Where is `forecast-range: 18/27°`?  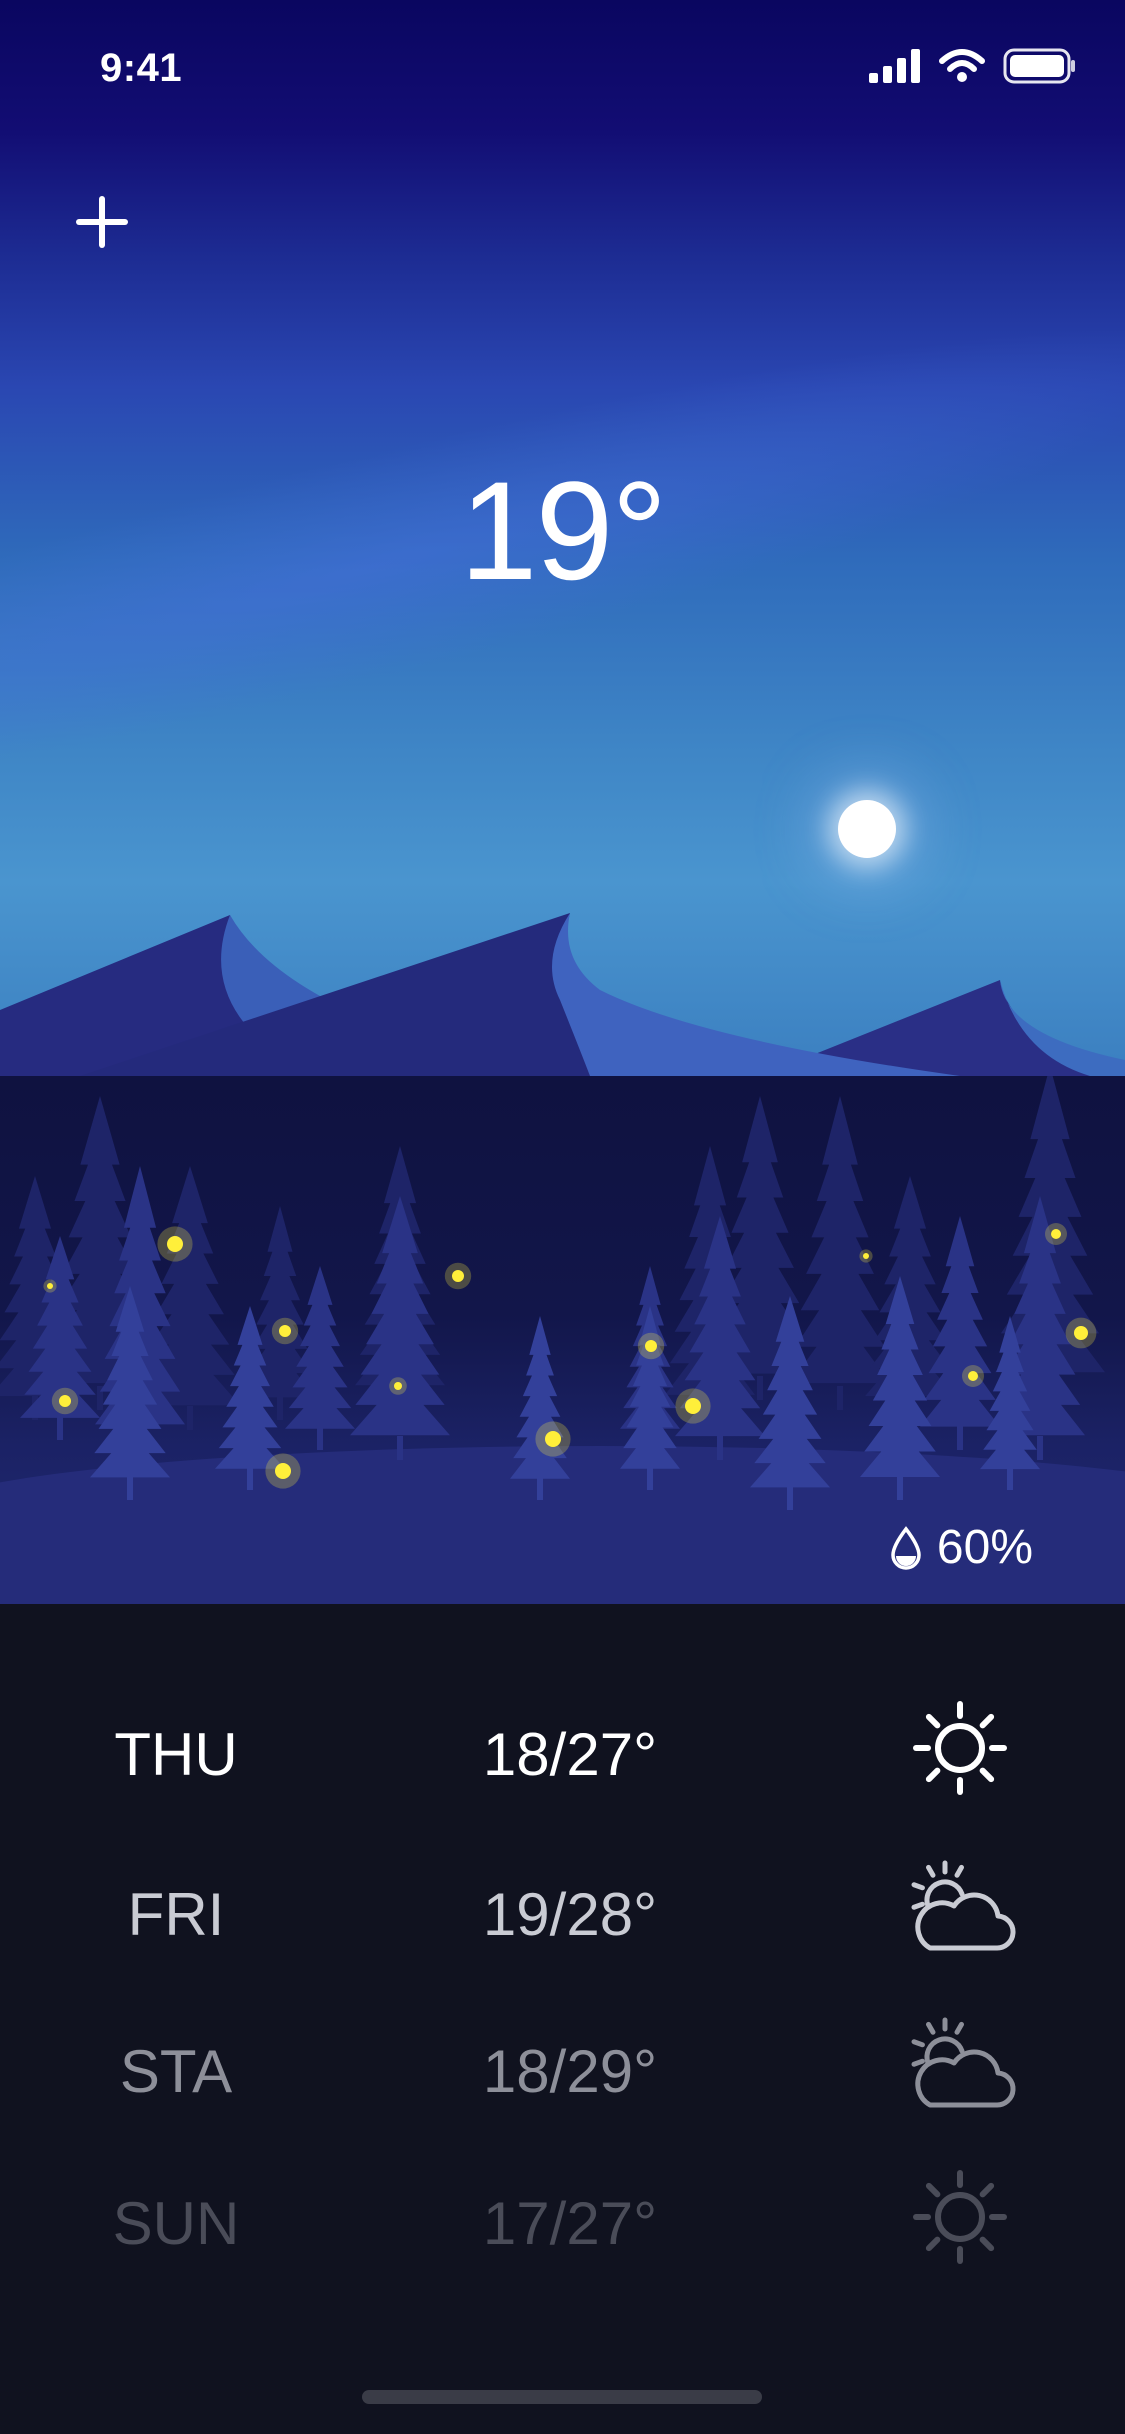
forecast-range: 18/27° is located at coordinates (570, 1754).